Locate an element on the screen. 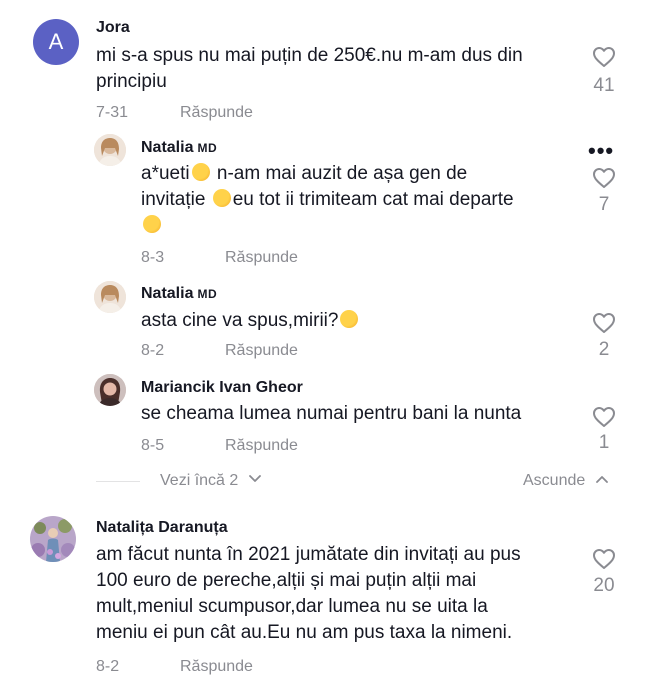 This screenshot has width=653, height=678. like-count: 7 is located at coordinates (604, 204).